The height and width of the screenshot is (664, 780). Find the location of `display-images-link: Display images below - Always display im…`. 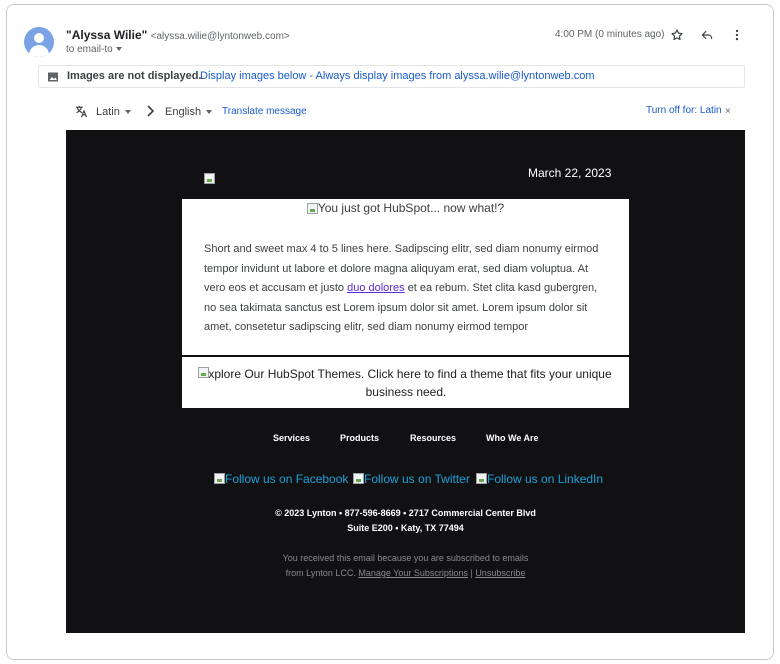

display-images-link: Display images below - Always display im… is located at coordinates (397, 76).